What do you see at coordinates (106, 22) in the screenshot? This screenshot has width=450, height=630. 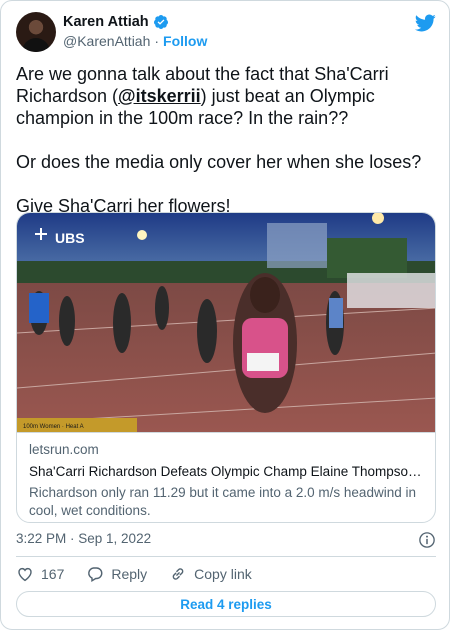 I see `author-name: Karen Attiah` at bounding box center [106, 22].